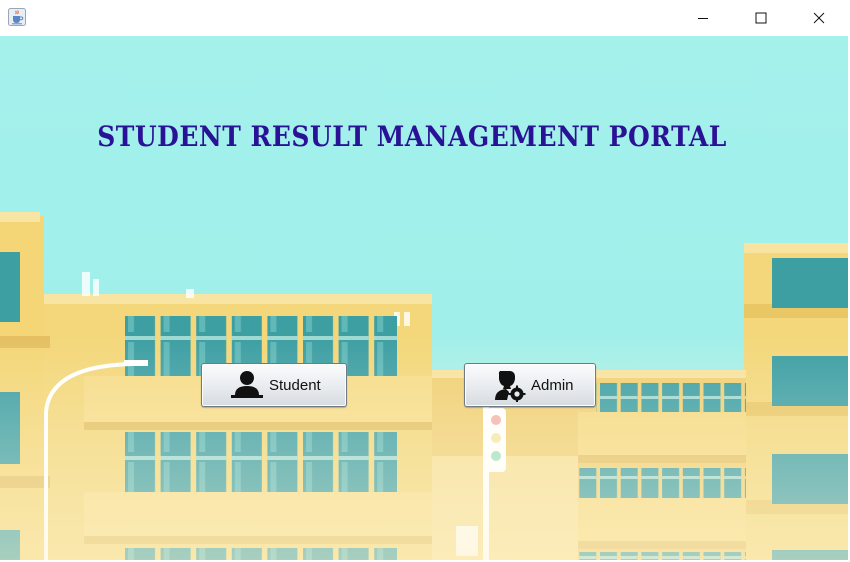  Describe the element at coordinates (510, 386) in the screenshot. I see `admin-gear-icon` at that location.